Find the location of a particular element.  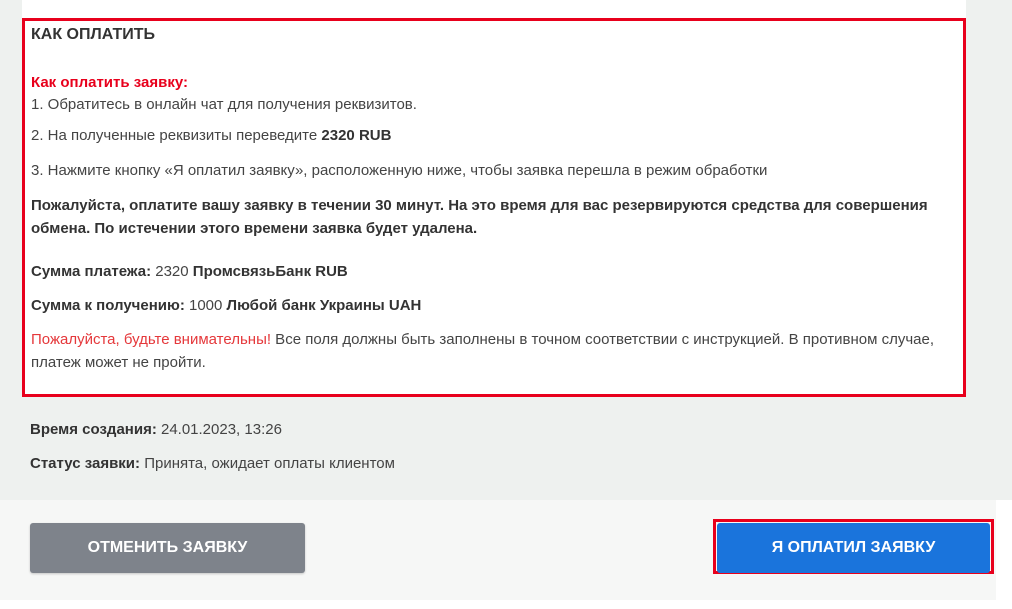

created-time-value: 24.01.2023, 13:26 is located at coordinates (219, 429).